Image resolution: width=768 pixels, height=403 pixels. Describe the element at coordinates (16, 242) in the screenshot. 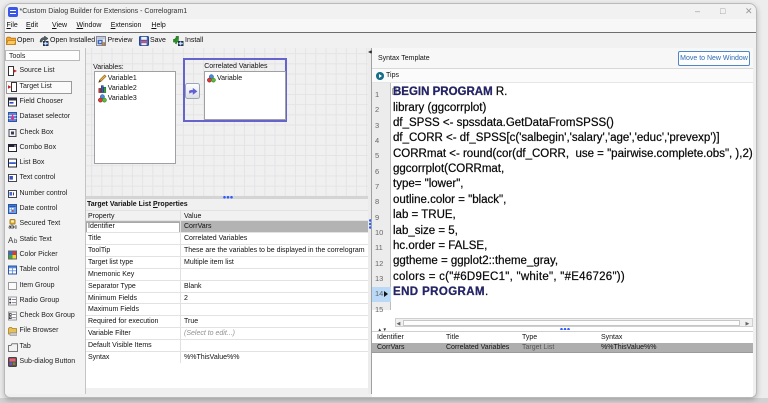

I see `svg-text: b` at that location.